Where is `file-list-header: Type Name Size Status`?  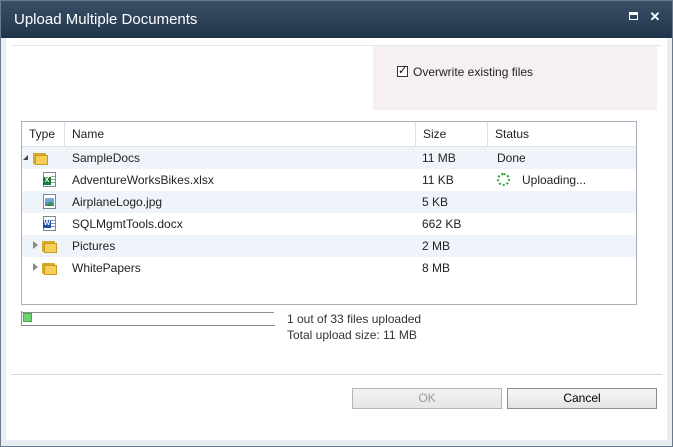
file-list-header: Type Name Size Status is located at coordinates (329, 134).